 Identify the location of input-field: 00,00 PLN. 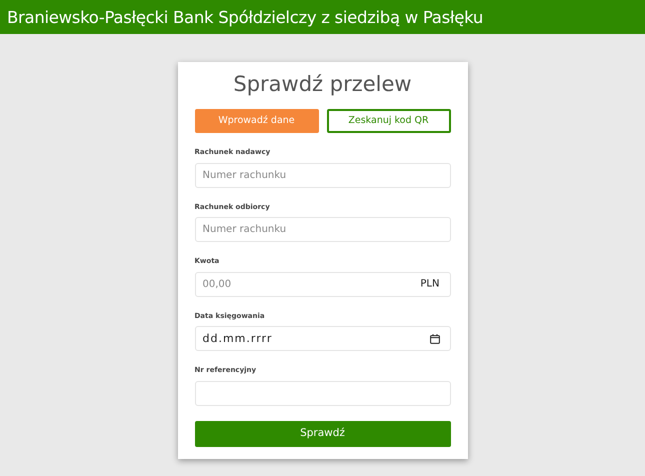
(322, 284).